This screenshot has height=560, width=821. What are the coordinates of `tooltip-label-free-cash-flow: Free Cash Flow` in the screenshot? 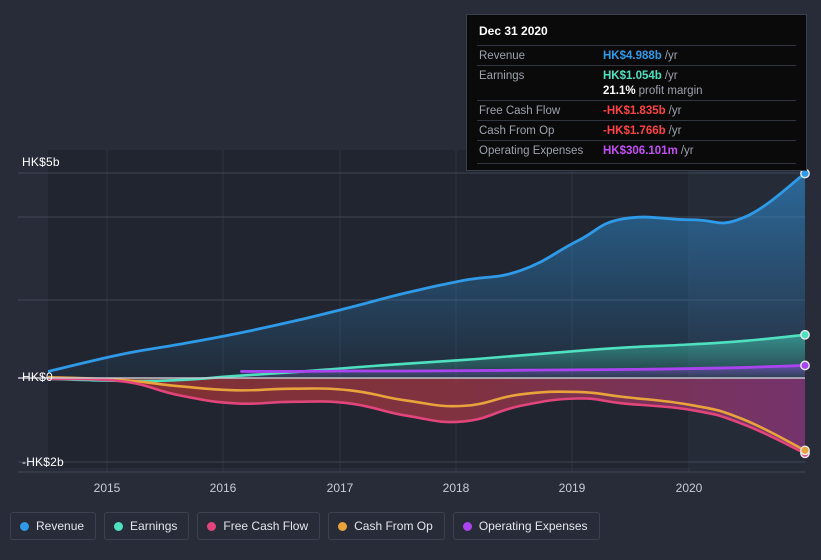 It's located at (520, 111).